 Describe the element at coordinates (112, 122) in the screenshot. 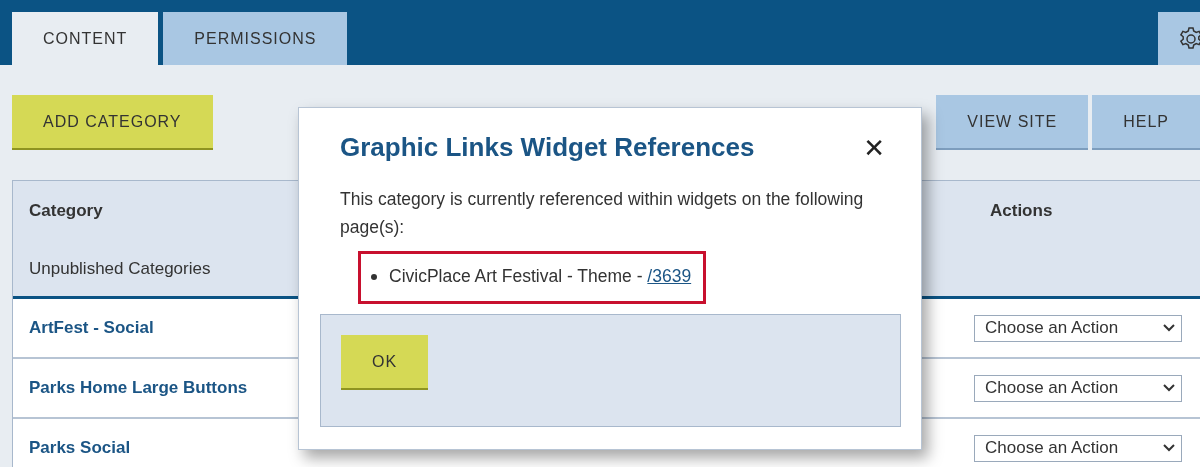

I see `add-category-button: ADD CATEGORY` at that location.